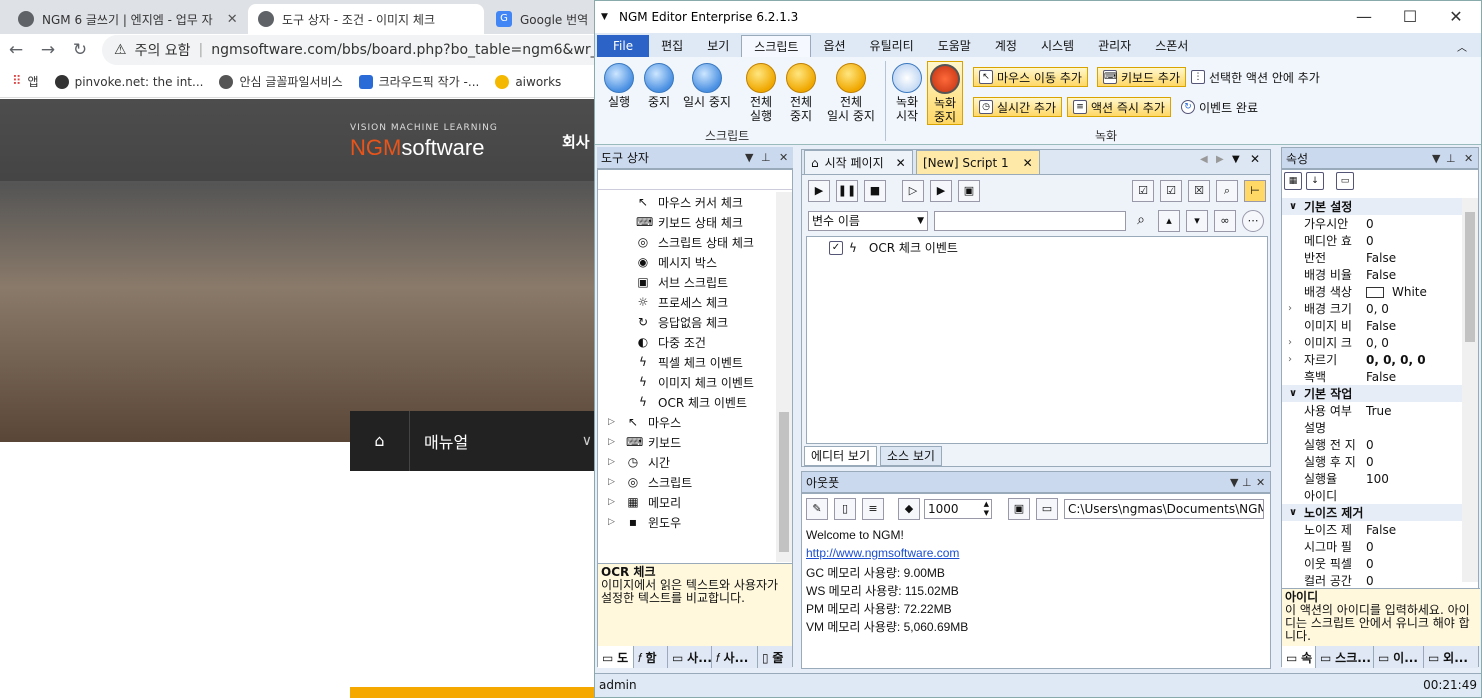 This screenshot has width=1482, height=698. I want to click on toolbox-item: ↖ 마우스 커서 체크, so click(689, 202).